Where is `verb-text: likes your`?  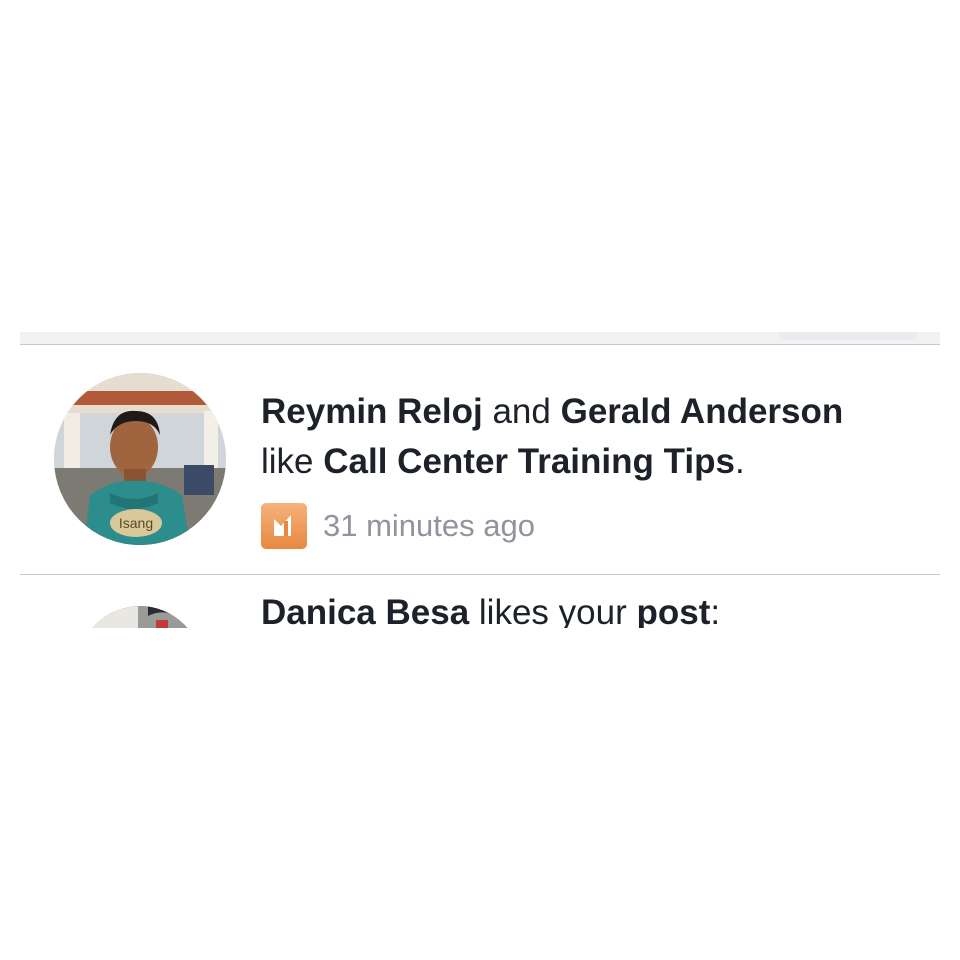 verb-text: likes your is located at coordinates (552, 610).